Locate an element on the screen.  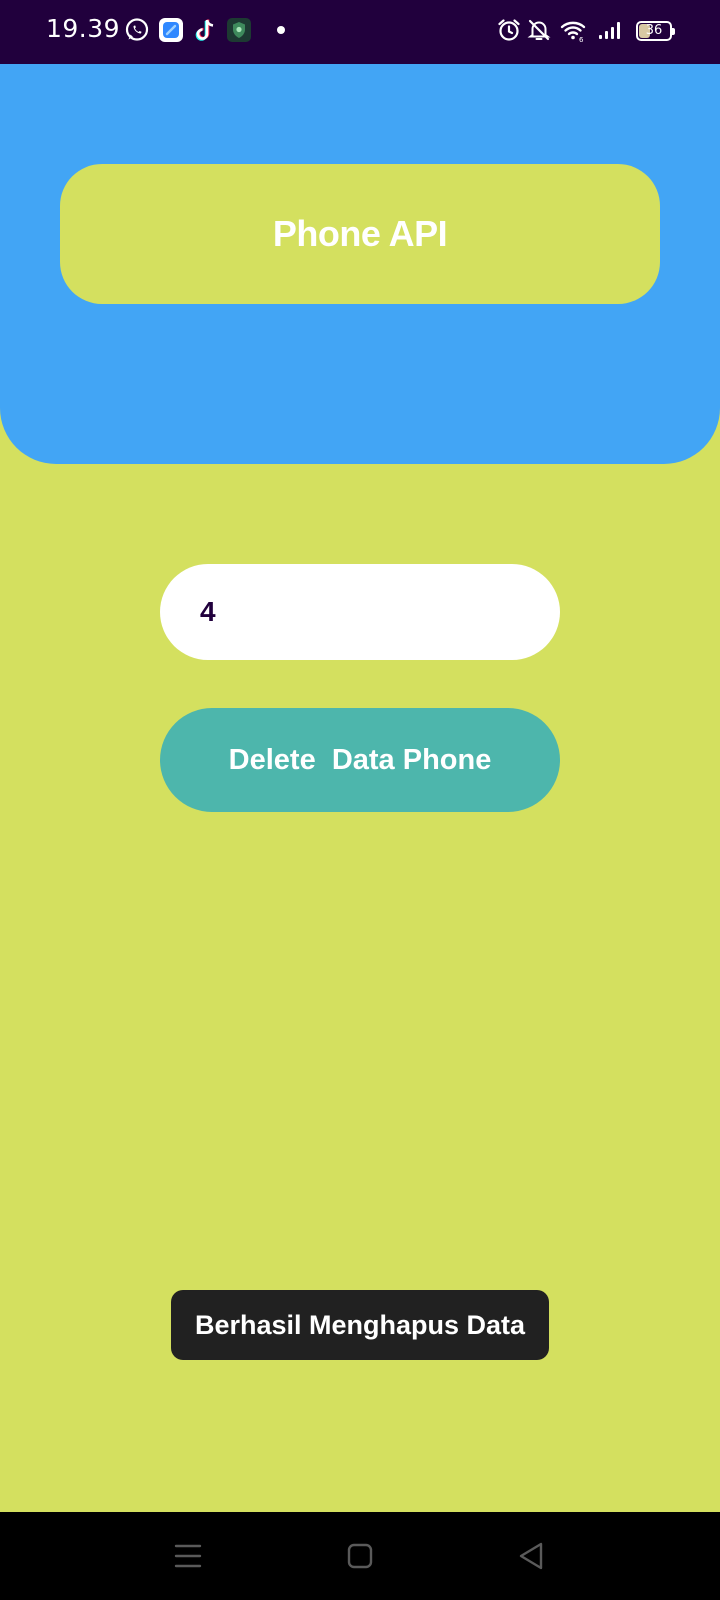
alarm-icon is located at coordinates (509, 30).